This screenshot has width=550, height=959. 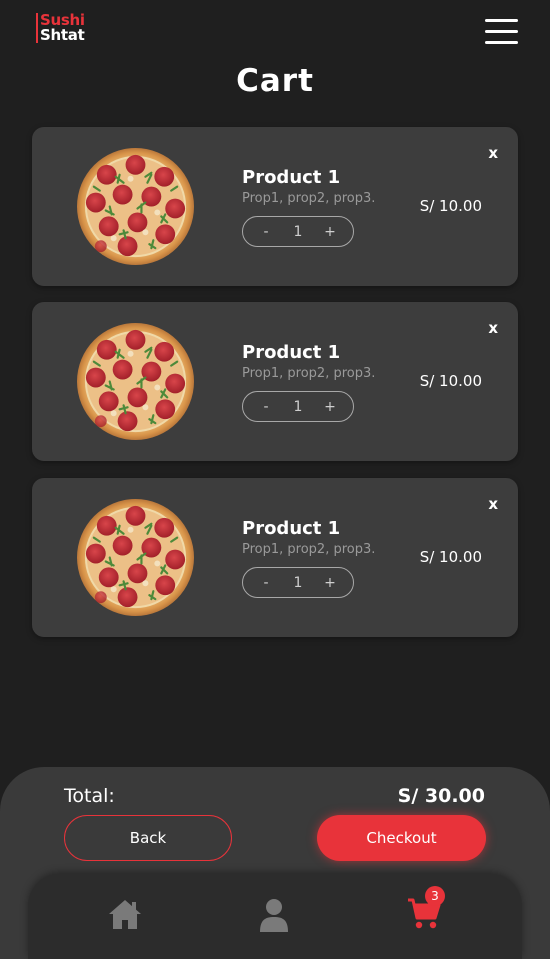 I want to click on hamburger-menu-icon, so click(x=502, y=32).